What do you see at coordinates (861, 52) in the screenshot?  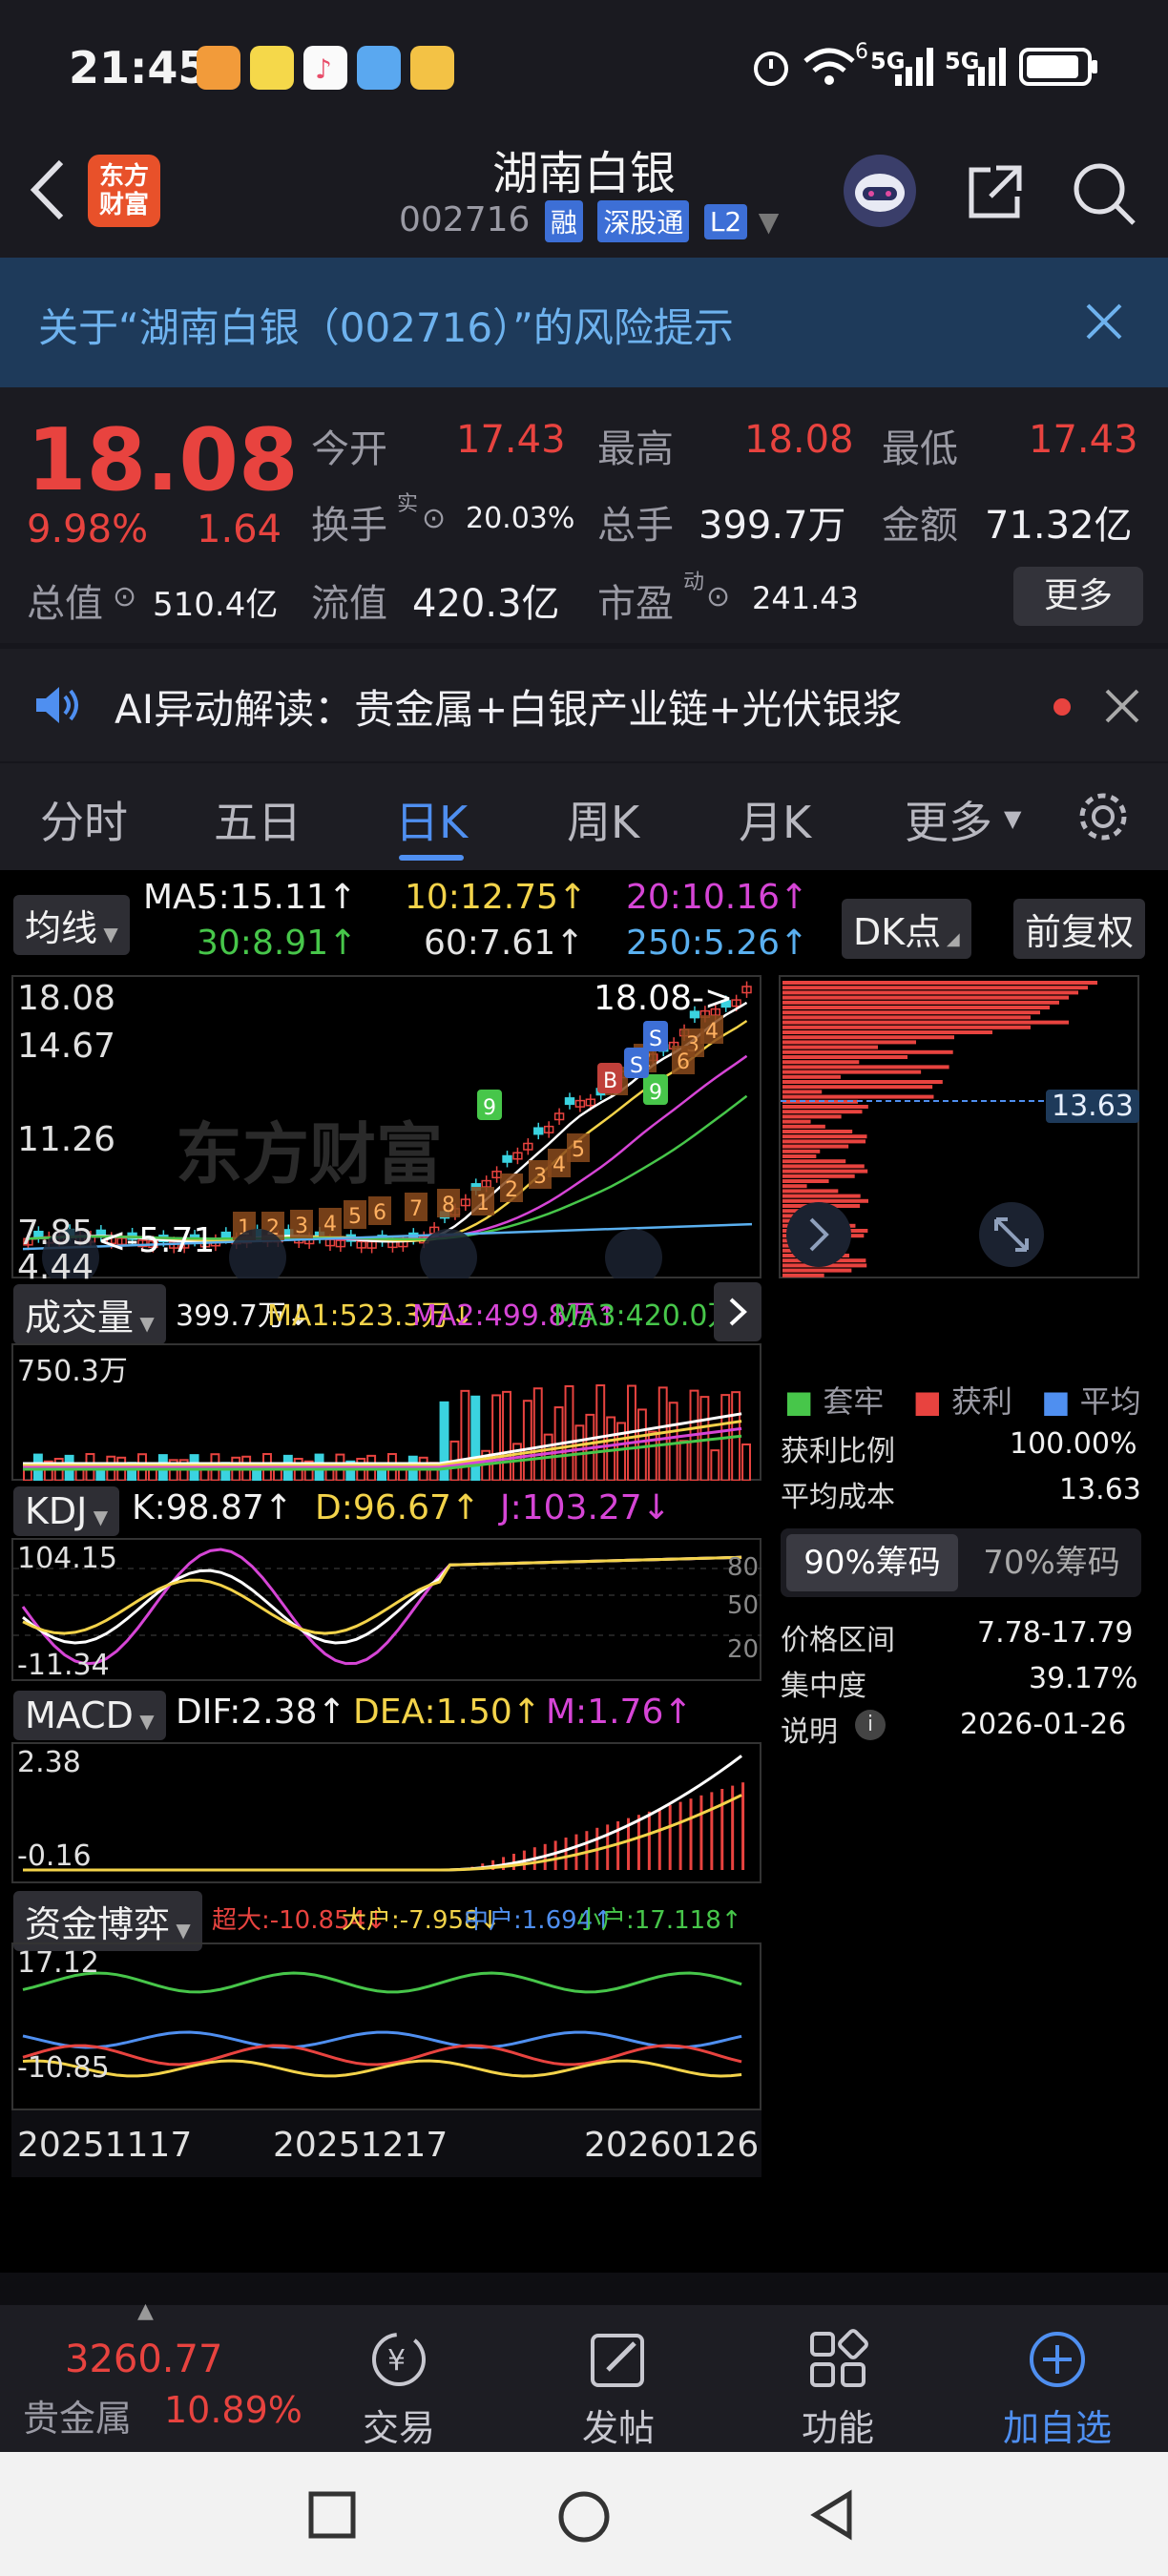 I see `wifi-sup: 6` at bounding box center [861, 52].